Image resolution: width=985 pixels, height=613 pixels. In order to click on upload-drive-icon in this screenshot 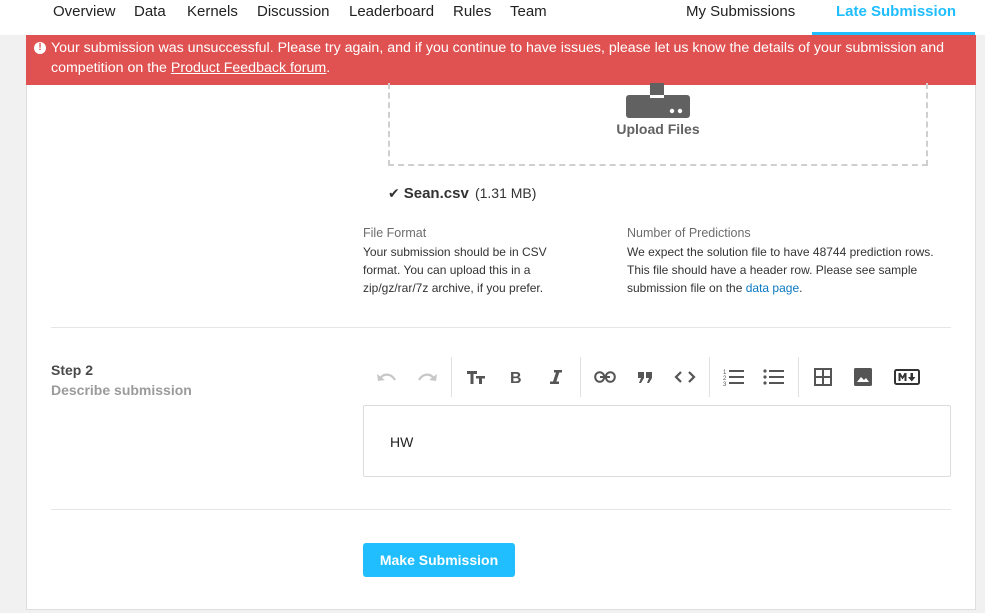, I will do `click(658, 100)`.